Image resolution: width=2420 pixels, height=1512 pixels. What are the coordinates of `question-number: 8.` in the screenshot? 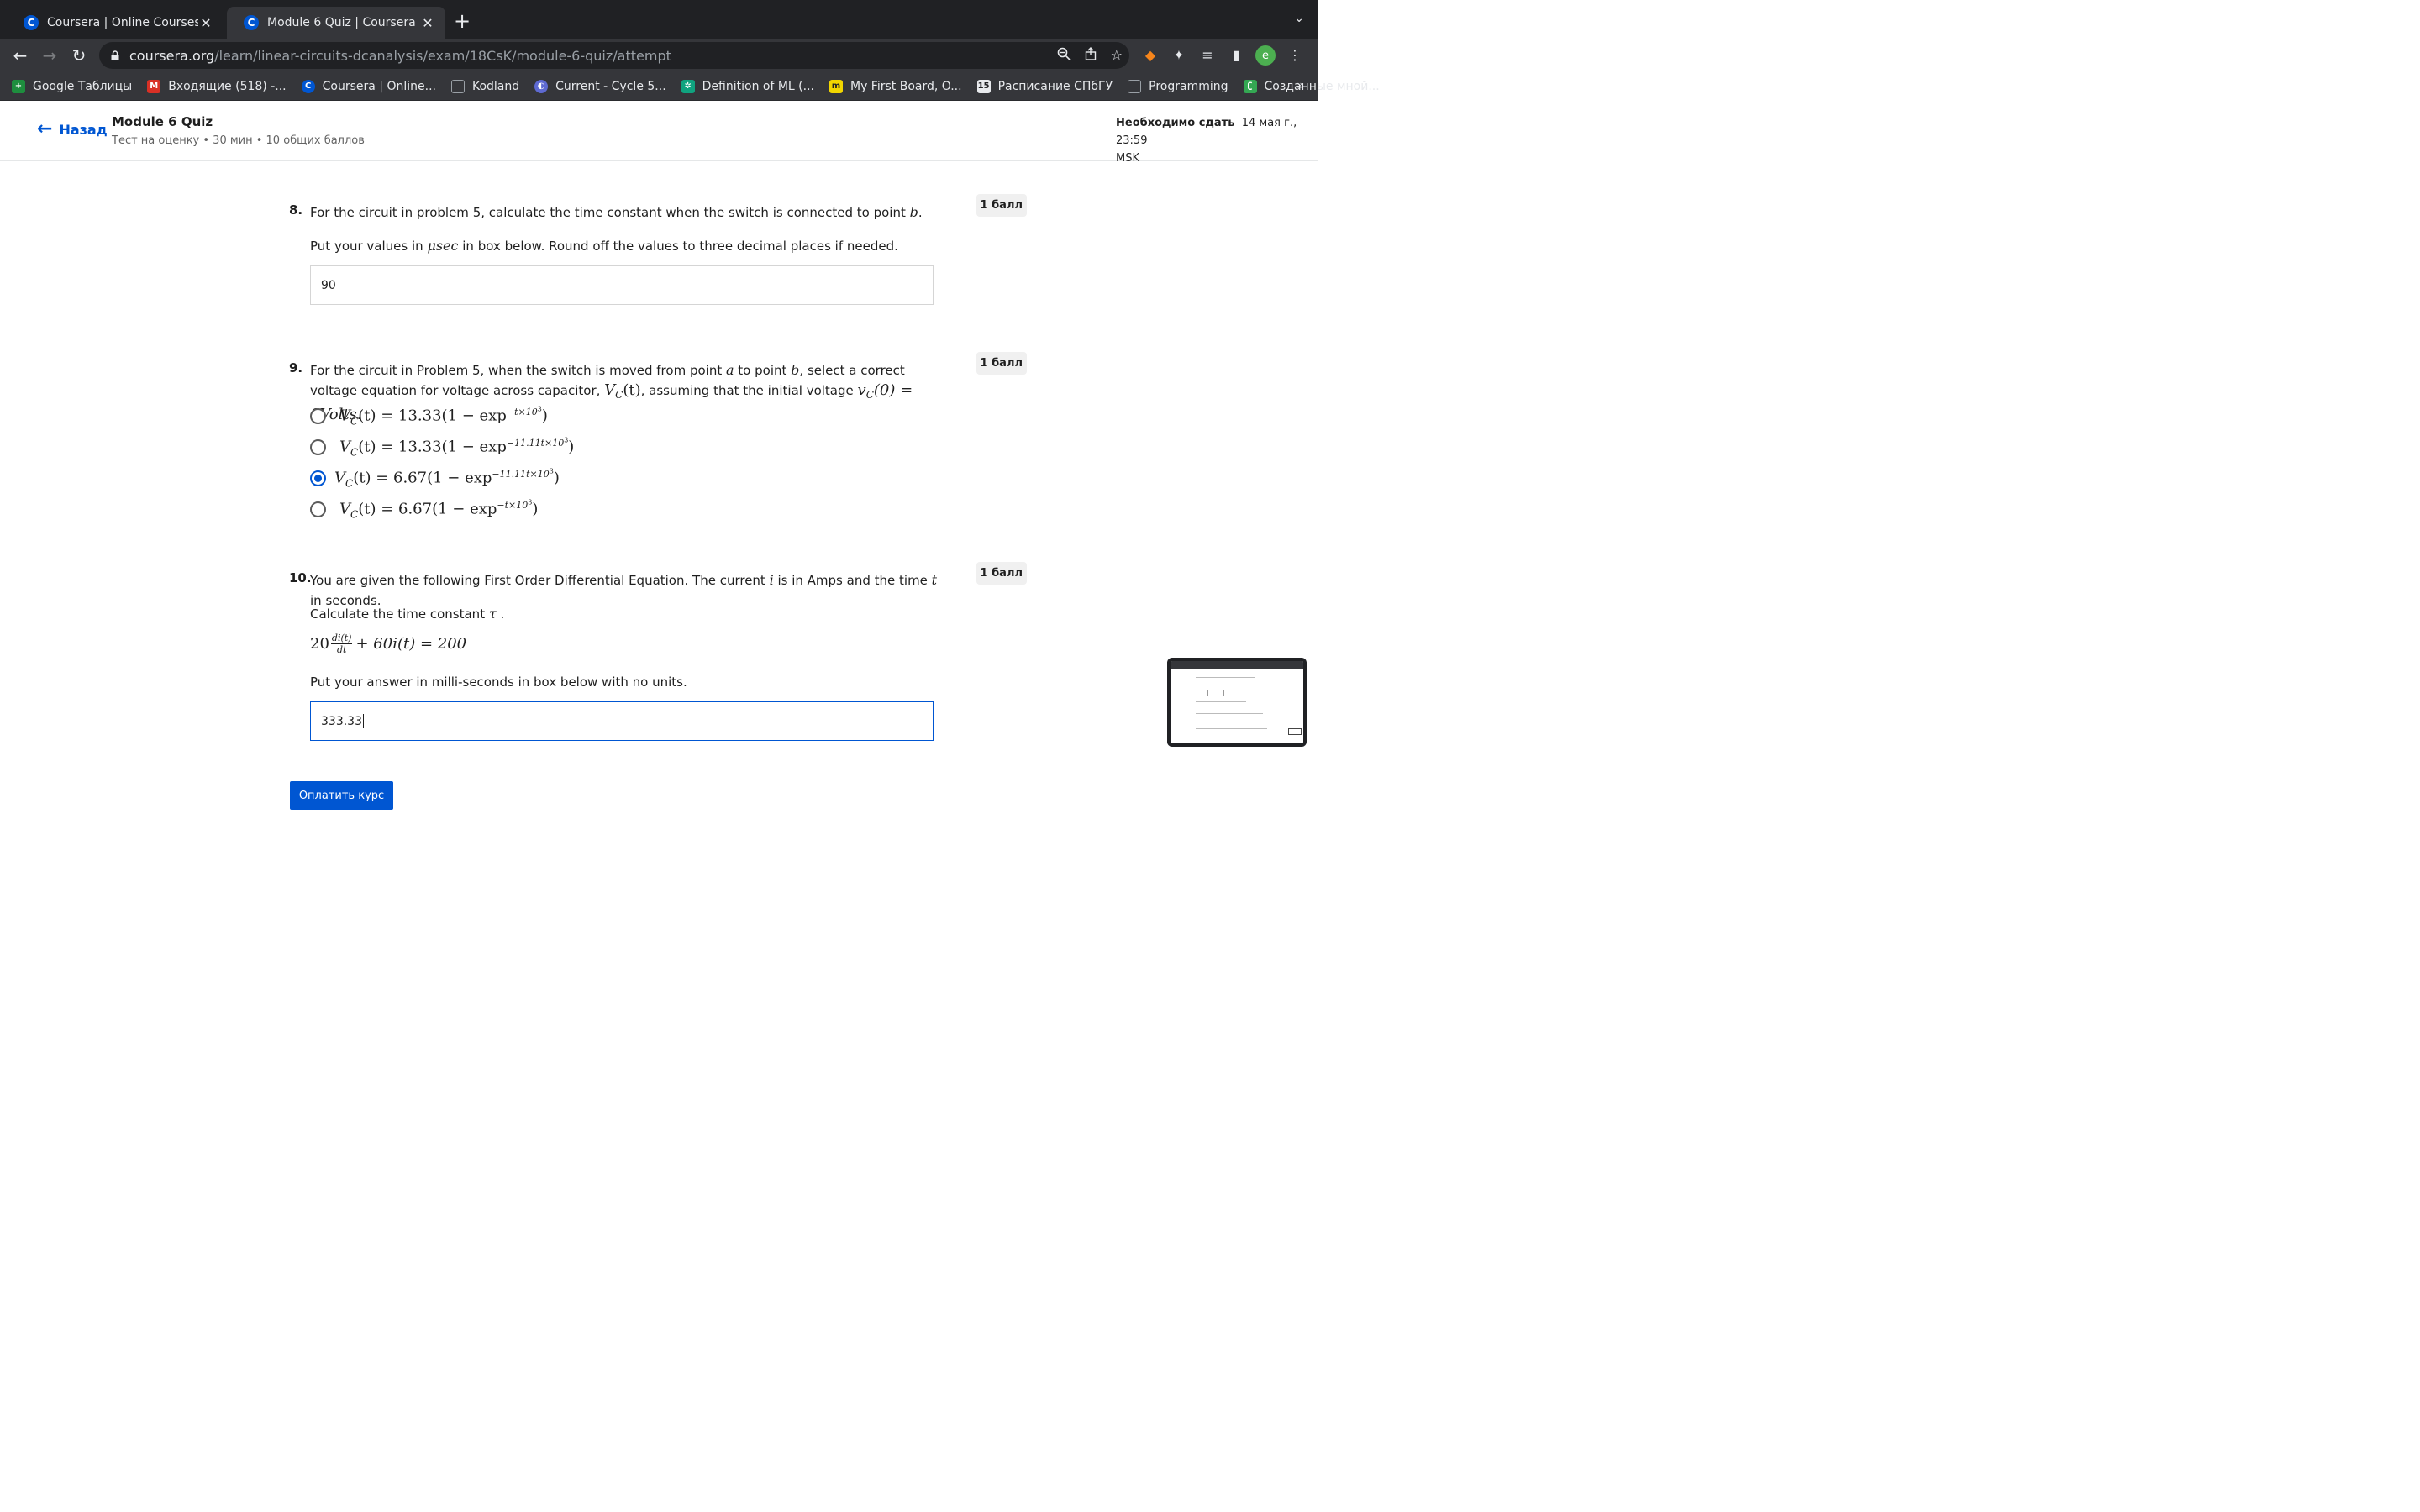 It's located at (296, 210).